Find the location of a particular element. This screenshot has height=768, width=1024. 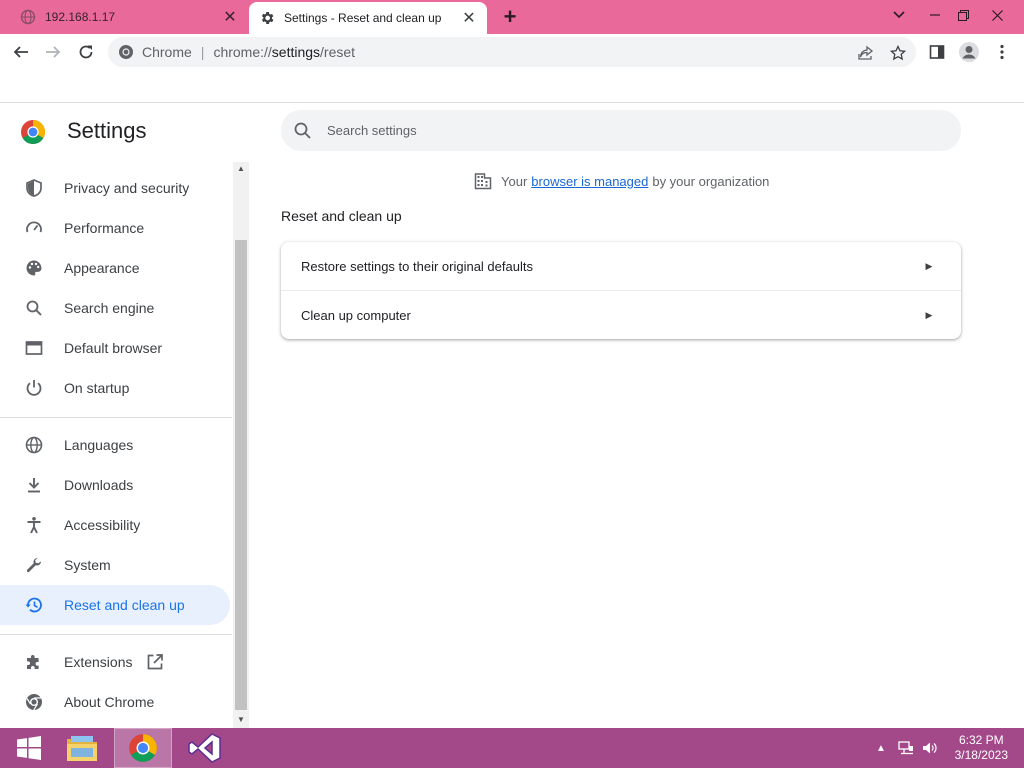

site-chip-label: Chrome is located at coordinates (167, 52).